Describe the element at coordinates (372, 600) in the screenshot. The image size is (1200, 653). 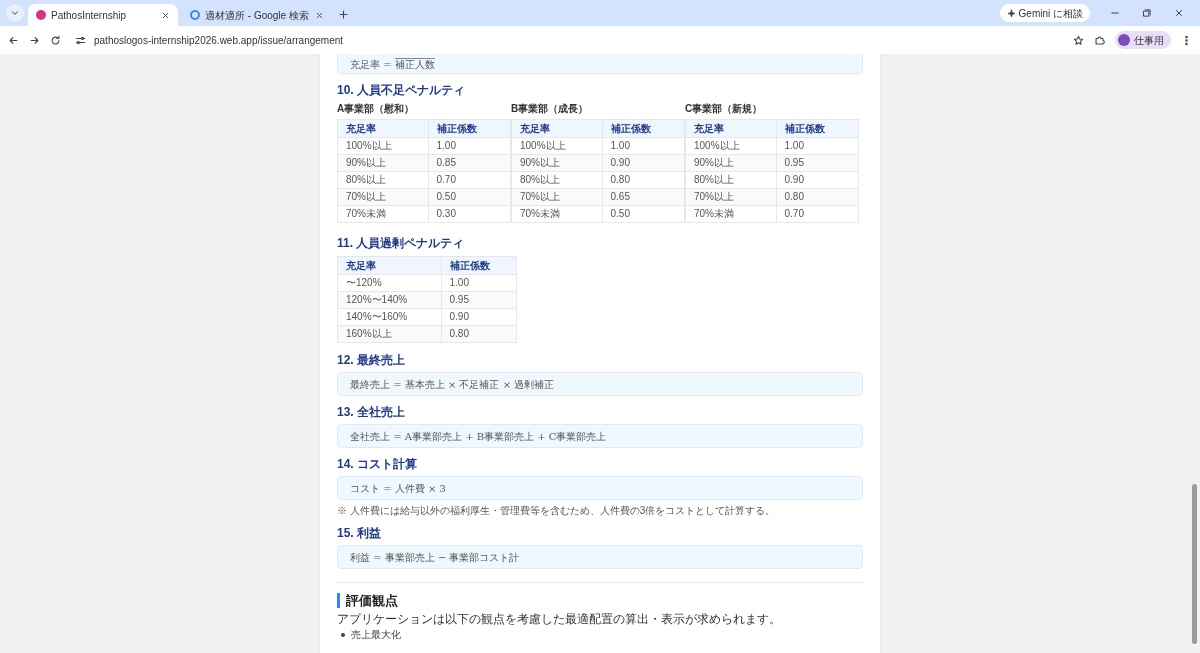
I see `section-title: 評価観点` at that location.